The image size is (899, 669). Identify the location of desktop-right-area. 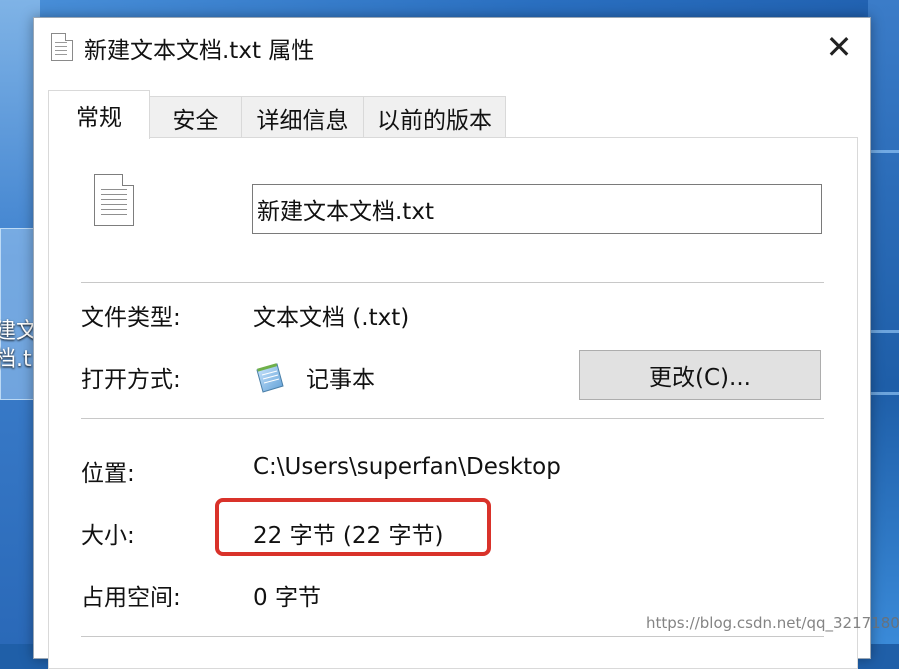
(883, 322).